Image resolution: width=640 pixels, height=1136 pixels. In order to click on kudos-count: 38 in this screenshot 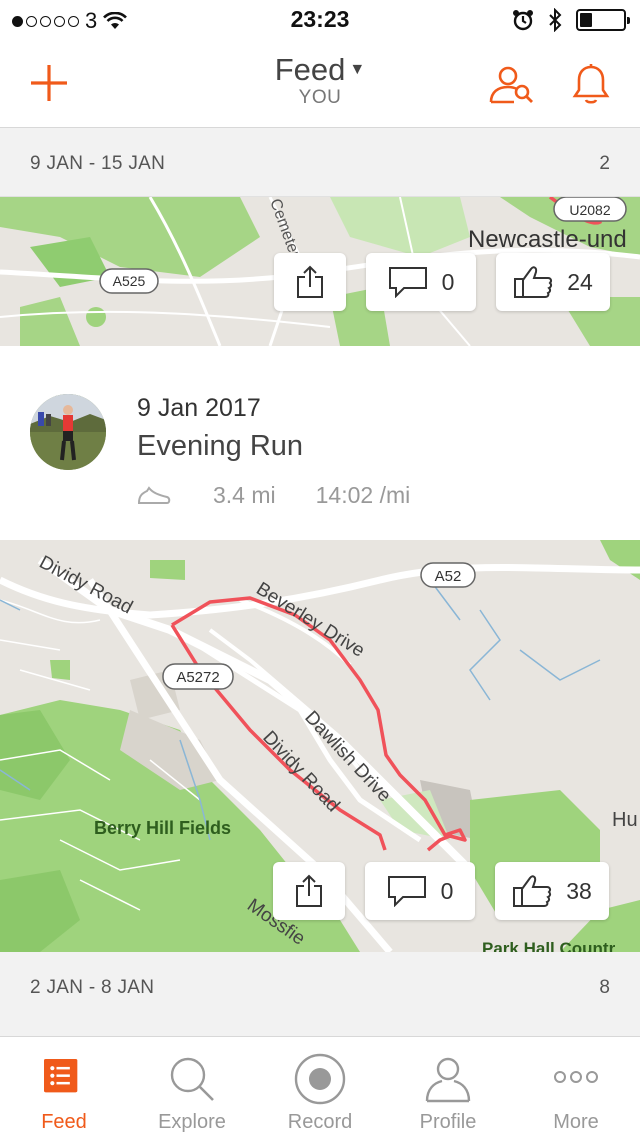, I will do `click(579, 890)`.